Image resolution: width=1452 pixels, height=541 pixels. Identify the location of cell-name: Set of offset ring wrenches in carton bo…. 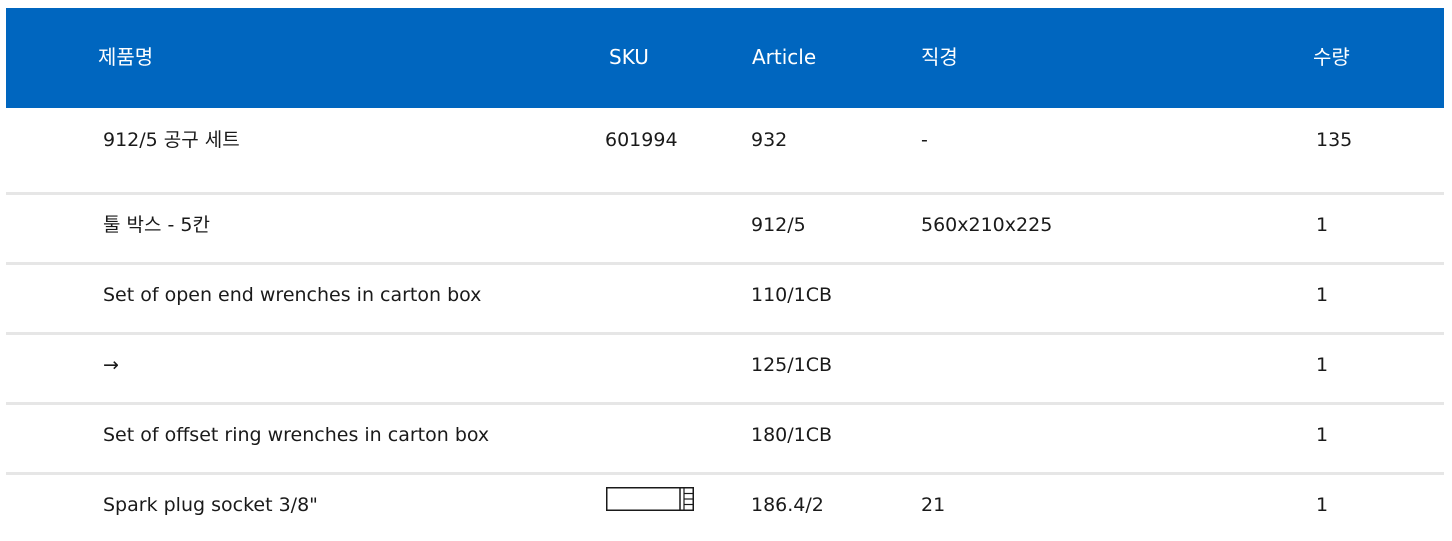
(296, 435).